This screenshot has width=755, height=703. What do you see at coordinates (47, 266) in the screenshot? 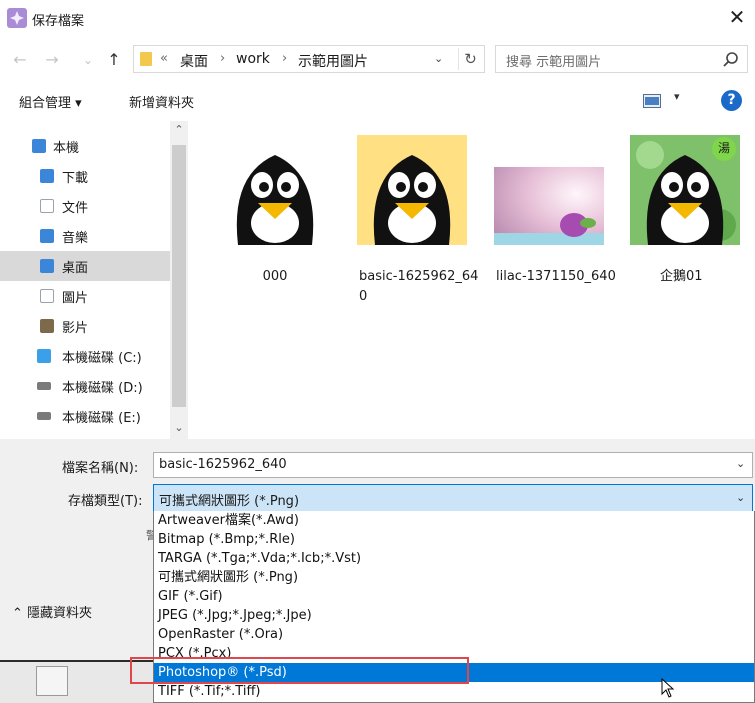
I see `desktop-icon` at bounding box center [47, 266].